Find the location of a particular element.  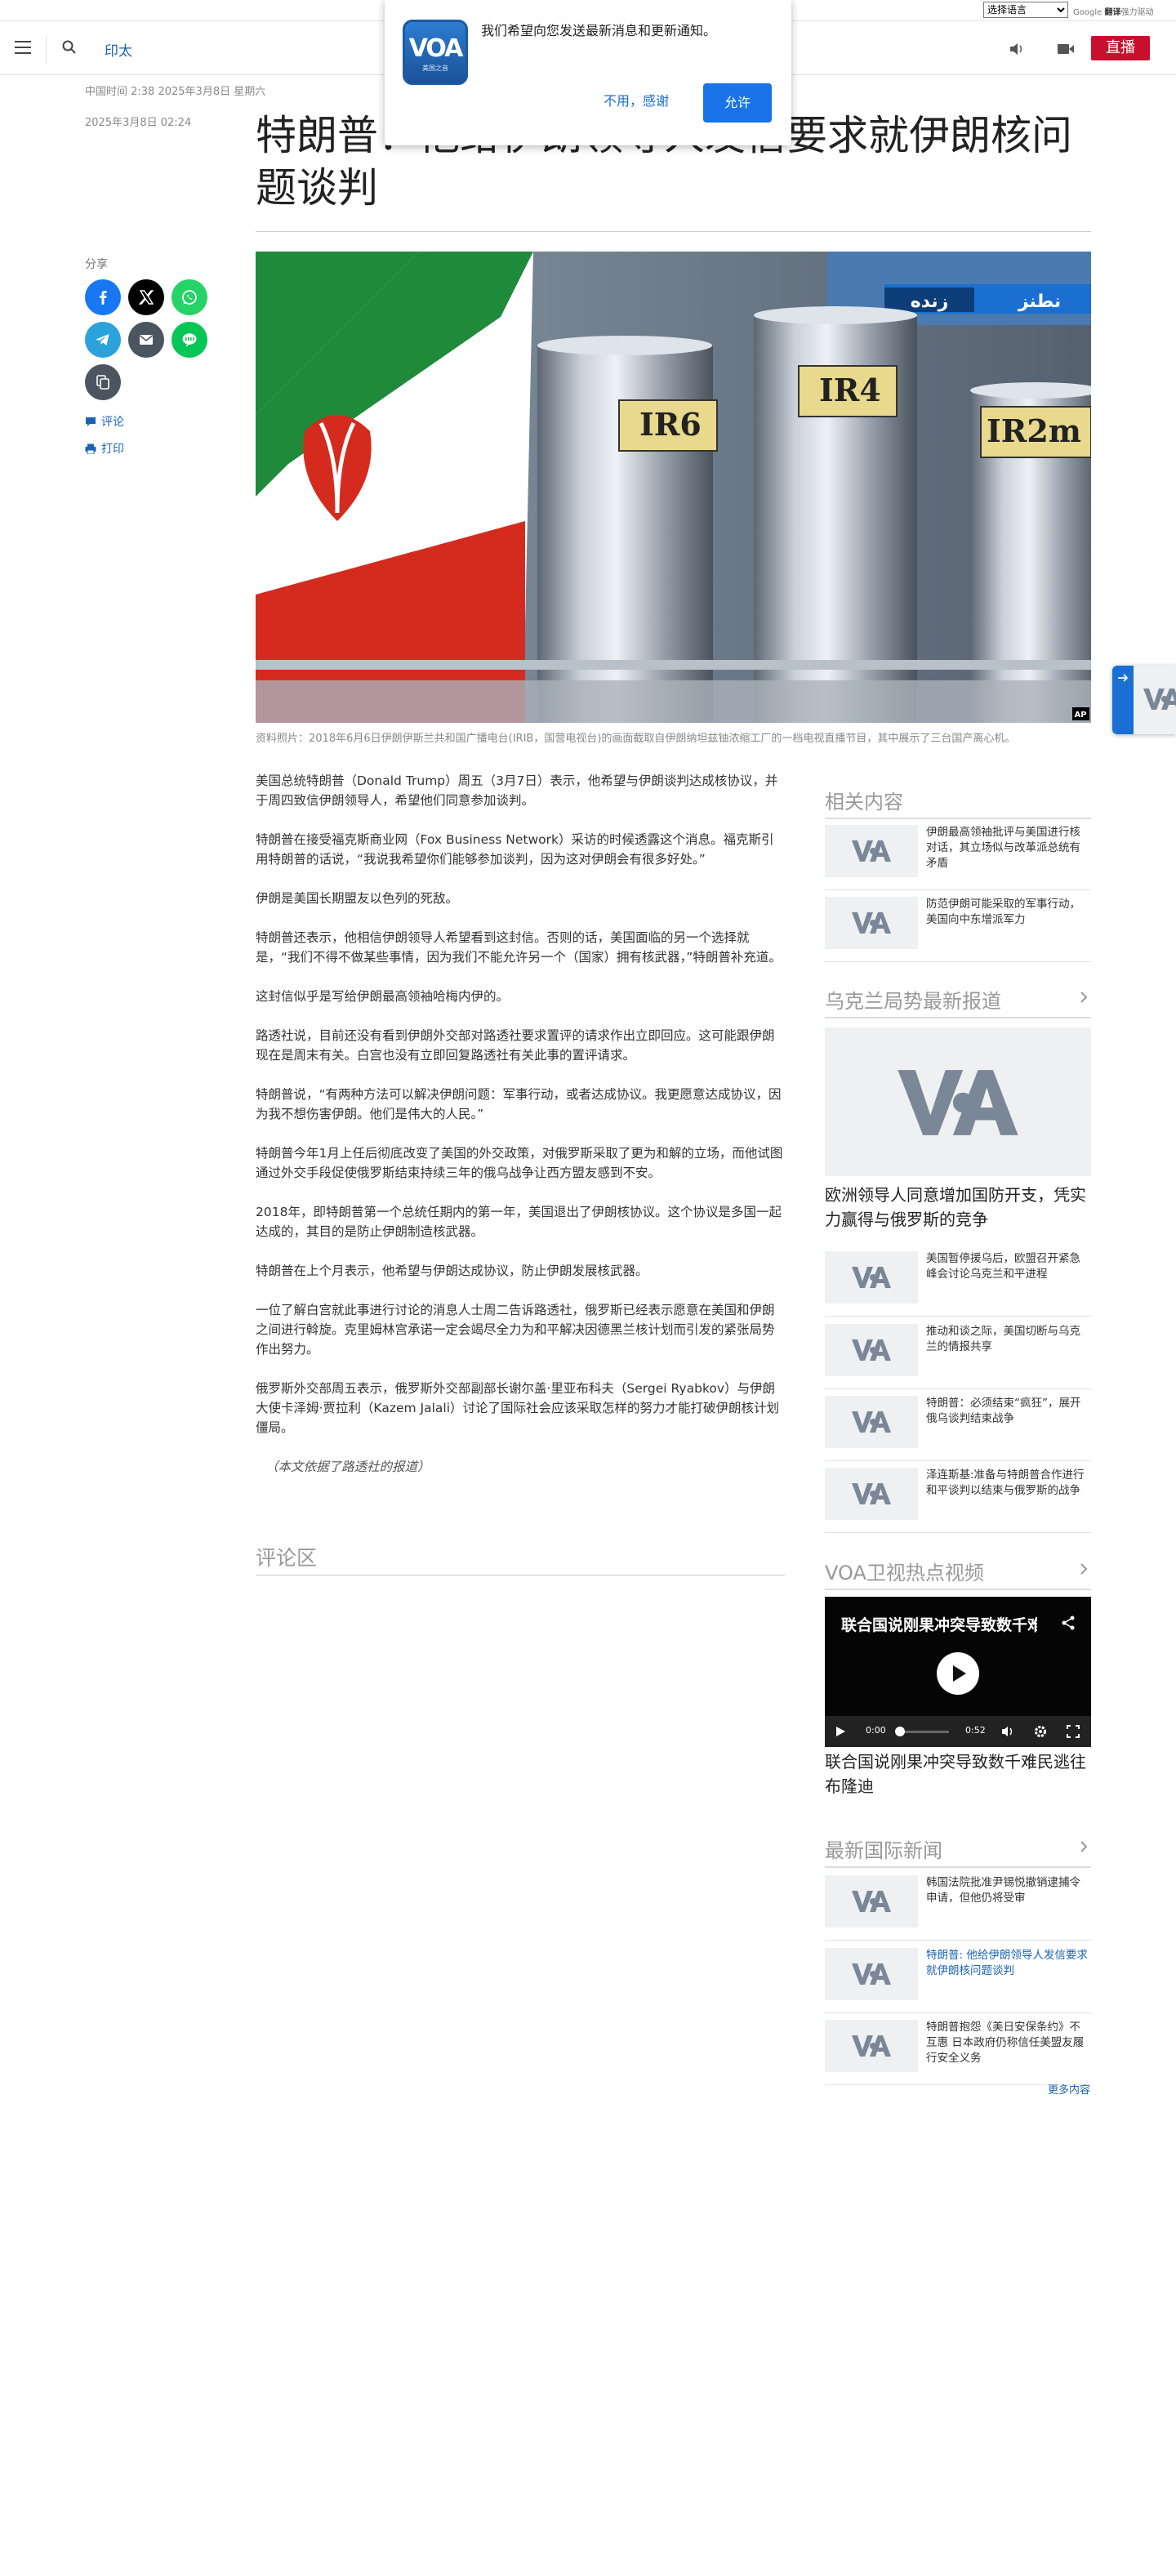

more-link: 更多内容 is located at coordinates (1069, 2089).